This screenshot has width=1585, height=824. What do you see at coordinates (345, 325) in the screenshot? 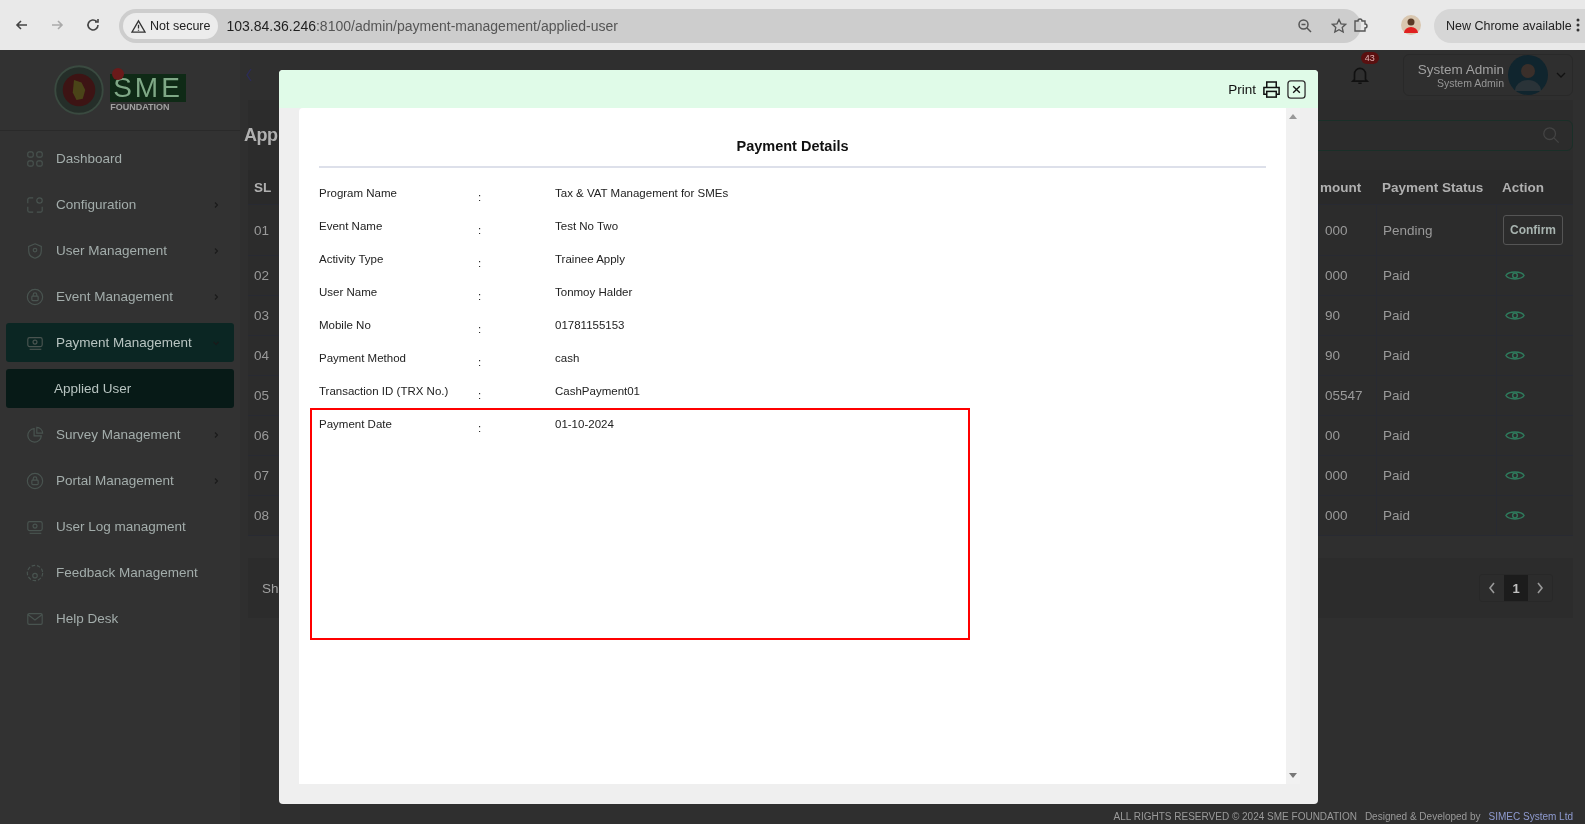
I see `field-label: Mobile No` at bounding box center [345, 325].